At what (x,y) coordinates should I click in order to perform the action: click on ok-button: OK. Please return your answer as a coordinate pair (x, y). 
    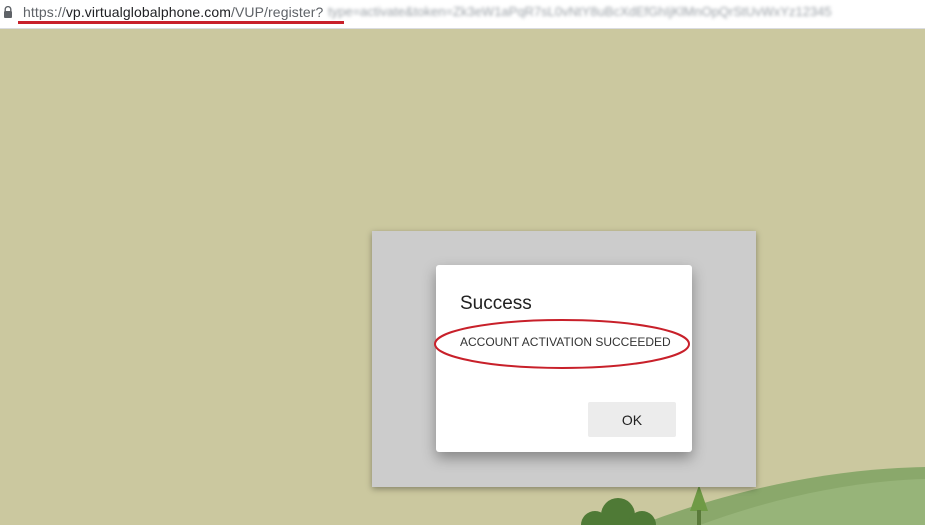
    Looking at the image, I should click on (632, 419).